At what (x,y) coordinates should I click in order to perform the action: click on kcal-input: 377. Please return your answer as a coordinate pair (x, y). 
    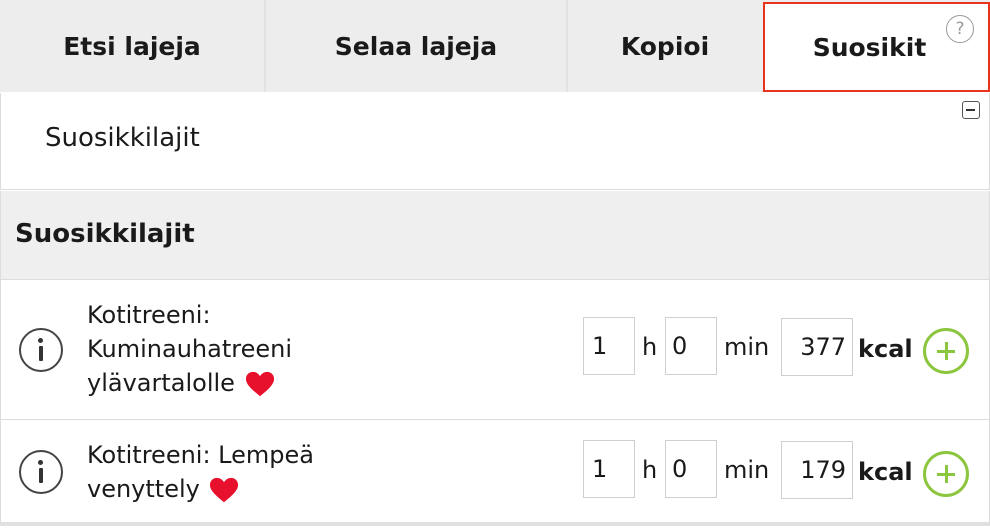
    Looking at the image, I should click on (817, 347).